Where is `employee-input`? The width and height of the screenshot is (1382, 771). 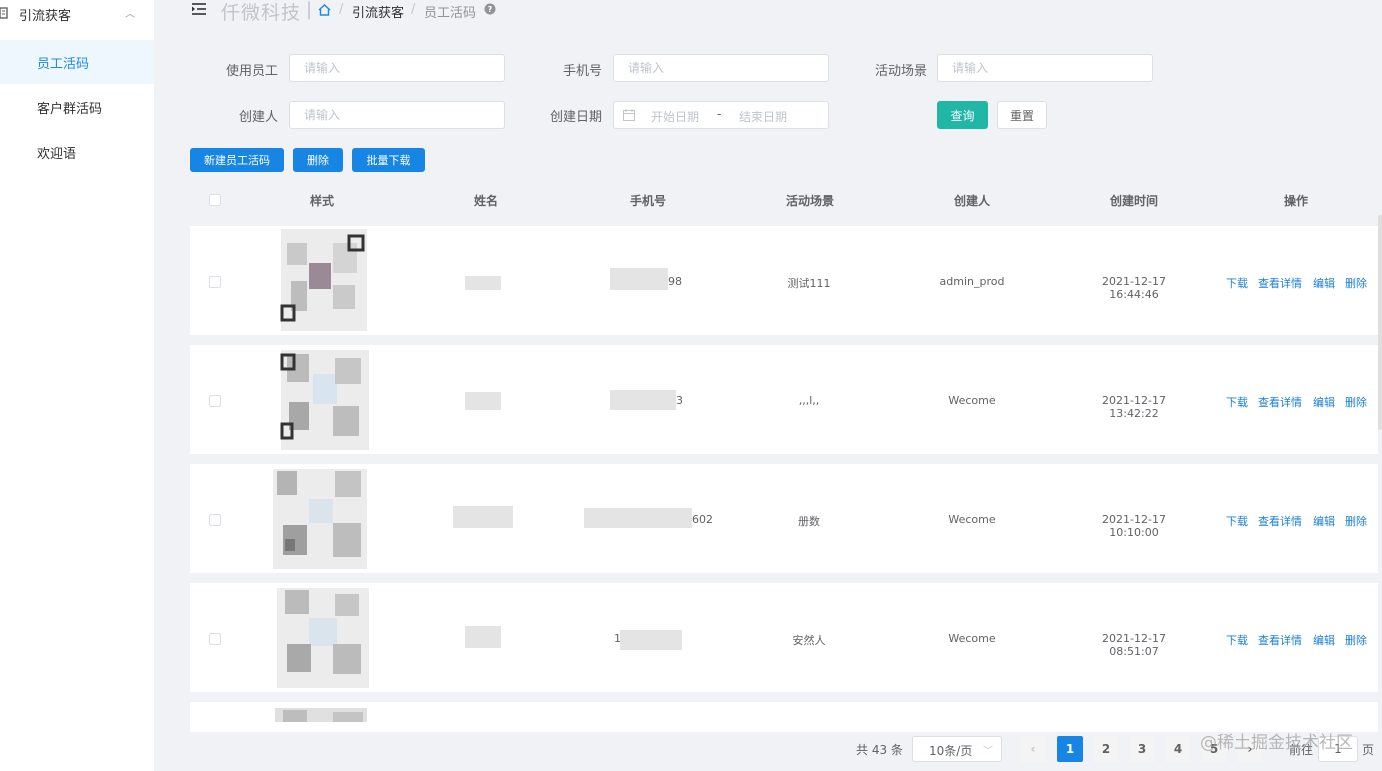
employee-input is located at coordinates (397, 68).